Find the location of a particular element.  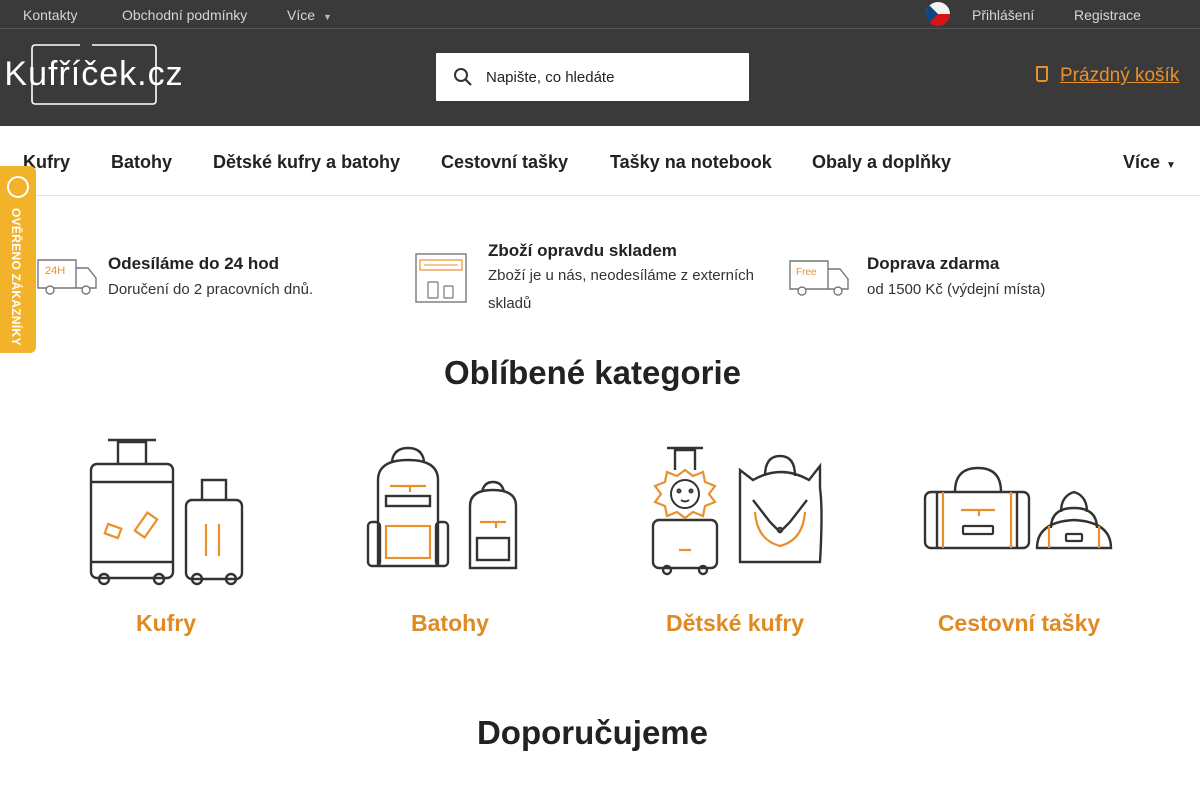

search-icon is located at coordinates (463, 77).